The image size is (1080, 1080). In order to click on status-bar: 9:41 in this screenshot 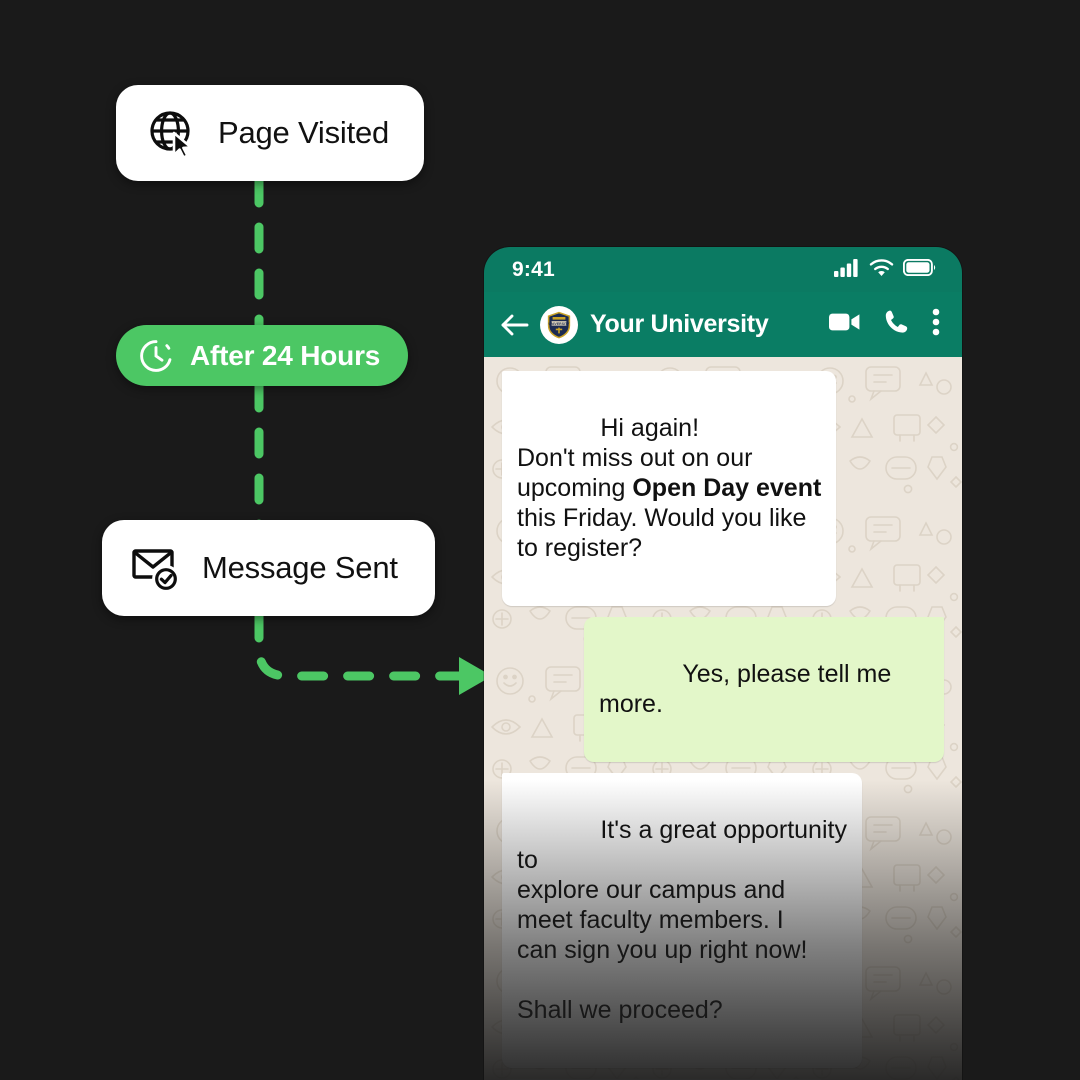, I will do `click(723, 269)`.